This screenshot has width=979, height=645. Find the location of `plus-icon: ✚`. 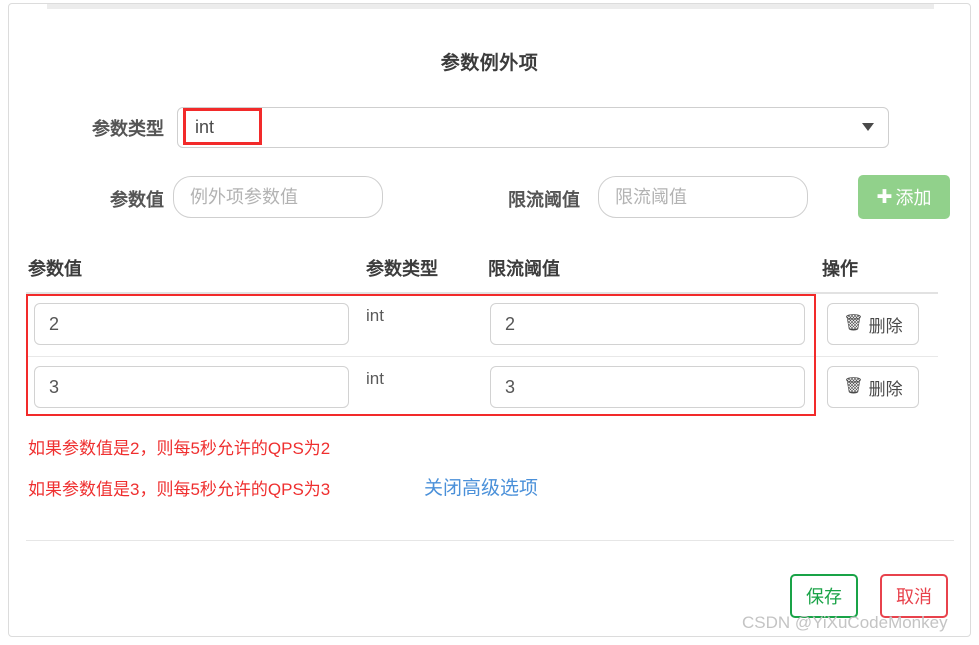

plus-icon: ✚ is located at coordinates (884, 197).